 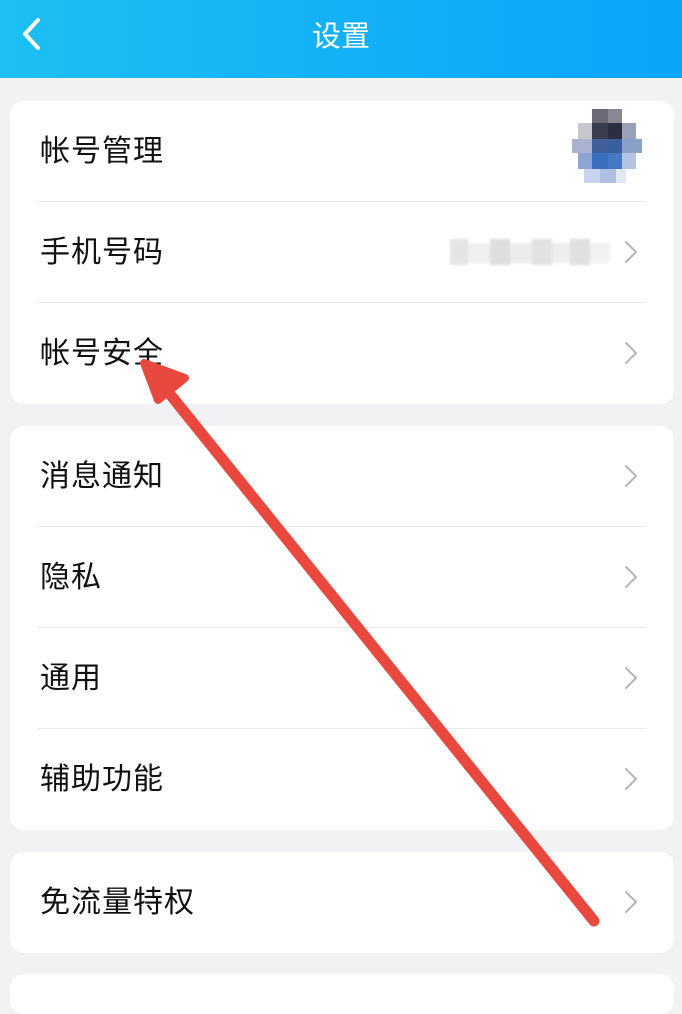 What do you see at coordinates (342, 476) in the screenshot?
I see `list-item-notifications: 消息通知` at bounding box center [342, 476].